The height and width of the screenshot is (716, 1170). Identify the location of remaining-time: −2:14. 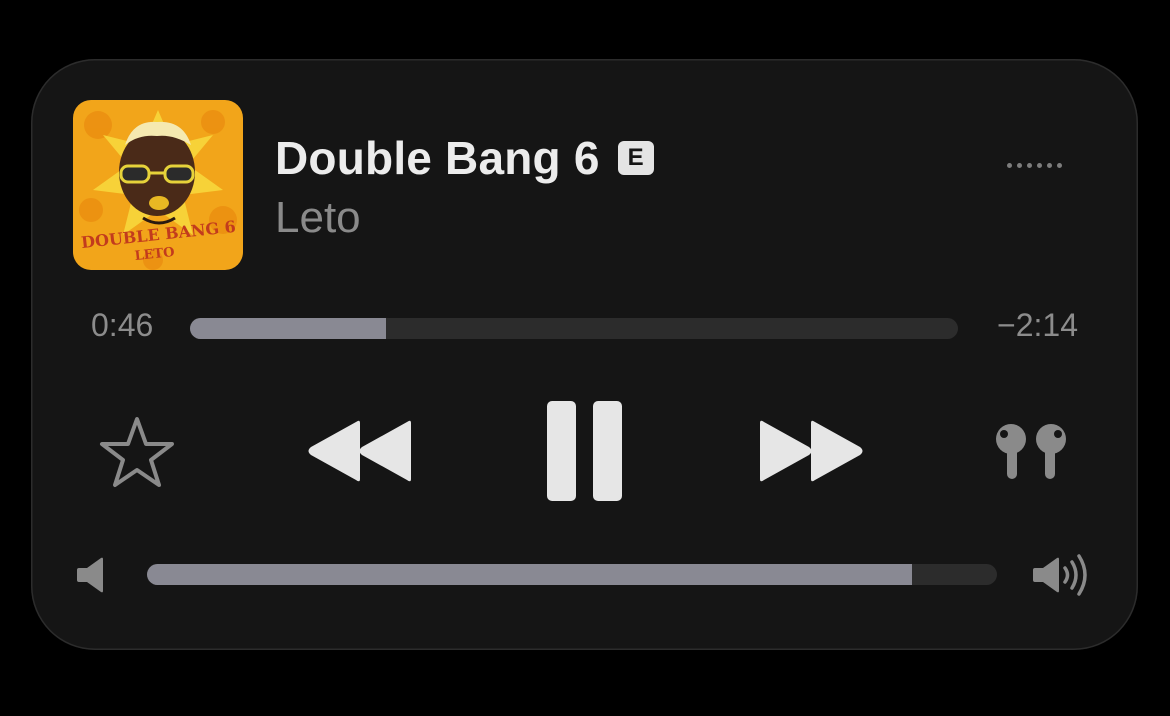
(1037, 325).